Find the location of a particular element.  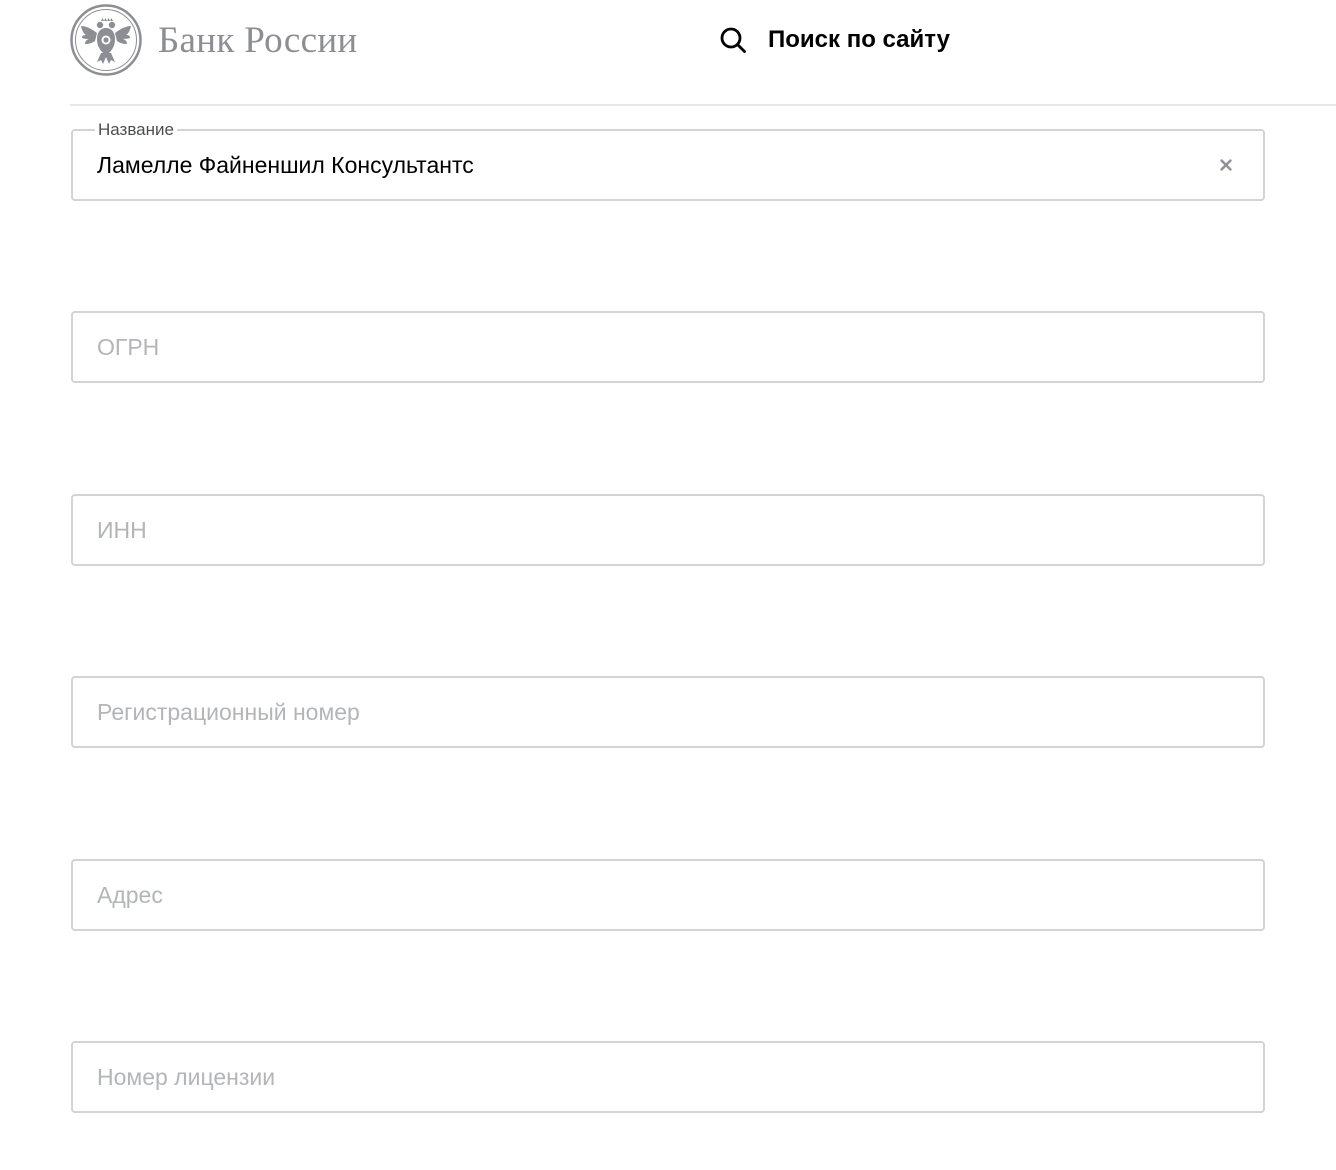

bank-logo-link: Банк России is located at coordinates (214, 40).